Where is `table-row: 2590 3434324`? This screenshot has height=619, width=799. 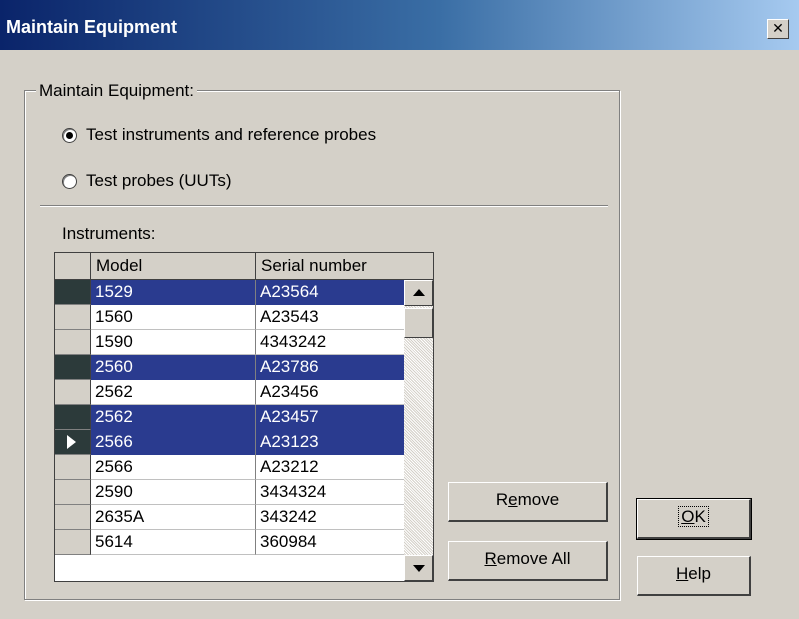 table-row: 2590 3434324 is located at coordinates (229, 492).